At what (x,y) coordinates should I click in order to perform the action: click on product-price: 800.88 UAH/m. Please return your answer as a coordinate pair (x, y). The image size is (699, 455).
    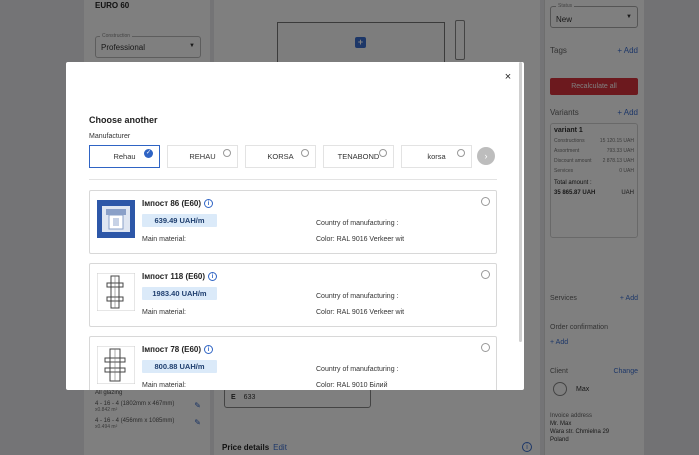
    Looking at the image, I should click on (179, 366).